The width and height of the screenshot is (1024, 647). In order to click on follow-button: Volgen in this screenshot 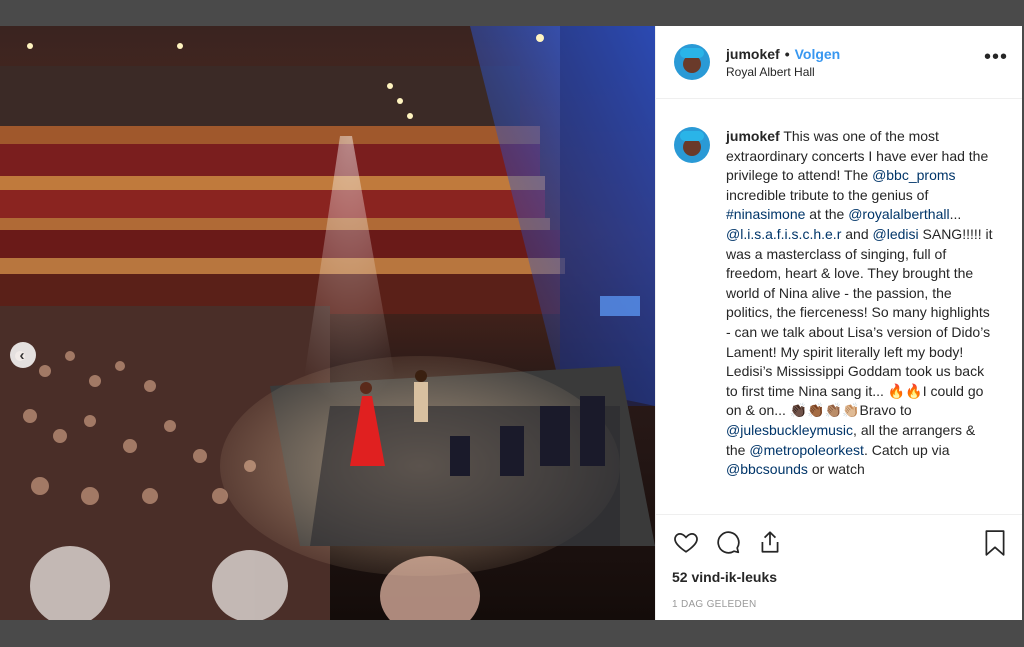, I will do `click(818, 54)`.